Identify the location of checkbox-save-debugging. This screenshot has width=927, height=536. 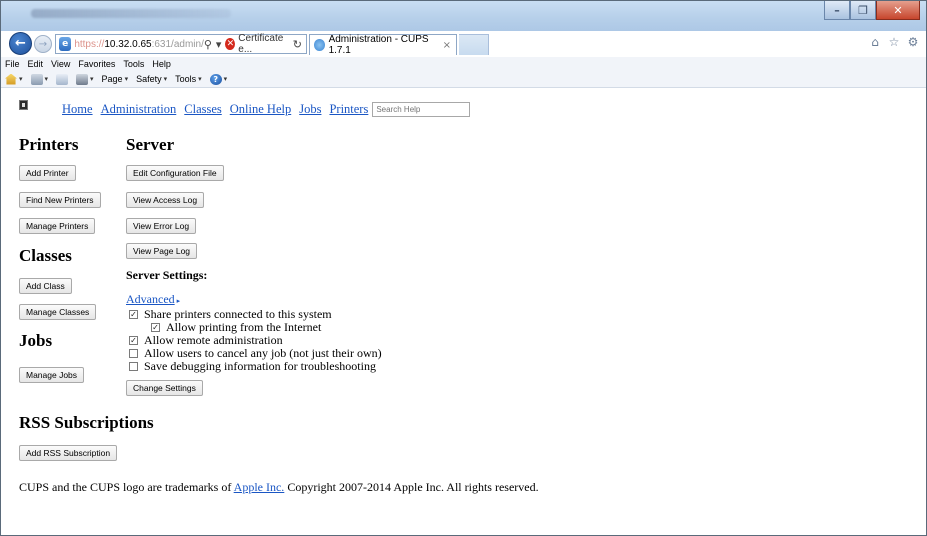
(133, 366).